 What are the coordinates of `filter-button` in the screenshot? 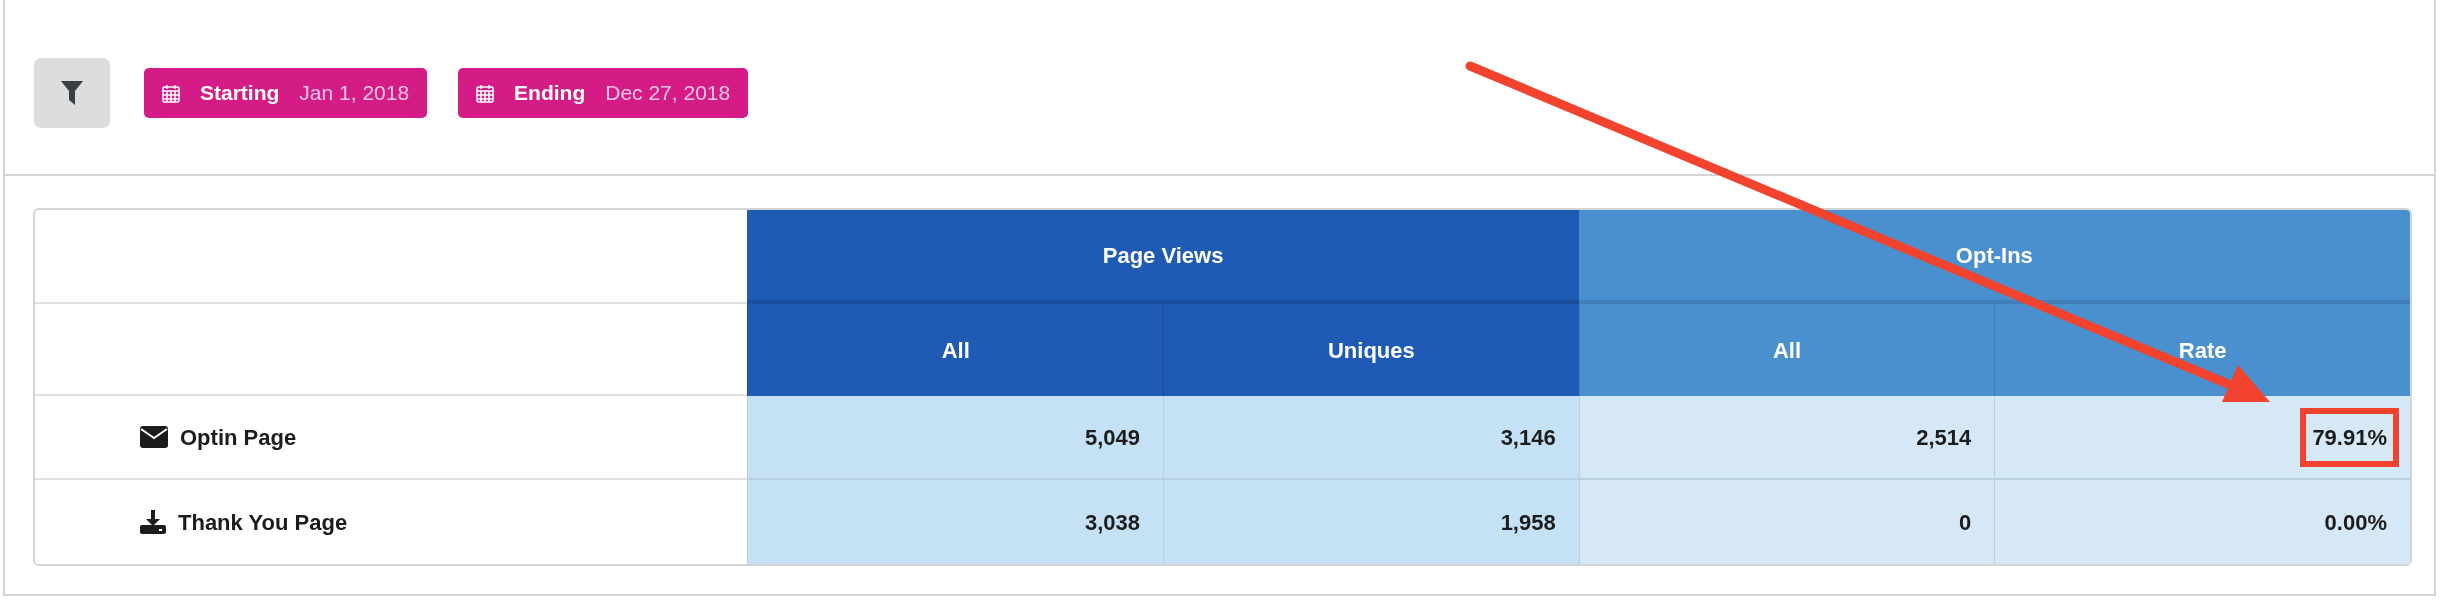 It's located at (72, 93).